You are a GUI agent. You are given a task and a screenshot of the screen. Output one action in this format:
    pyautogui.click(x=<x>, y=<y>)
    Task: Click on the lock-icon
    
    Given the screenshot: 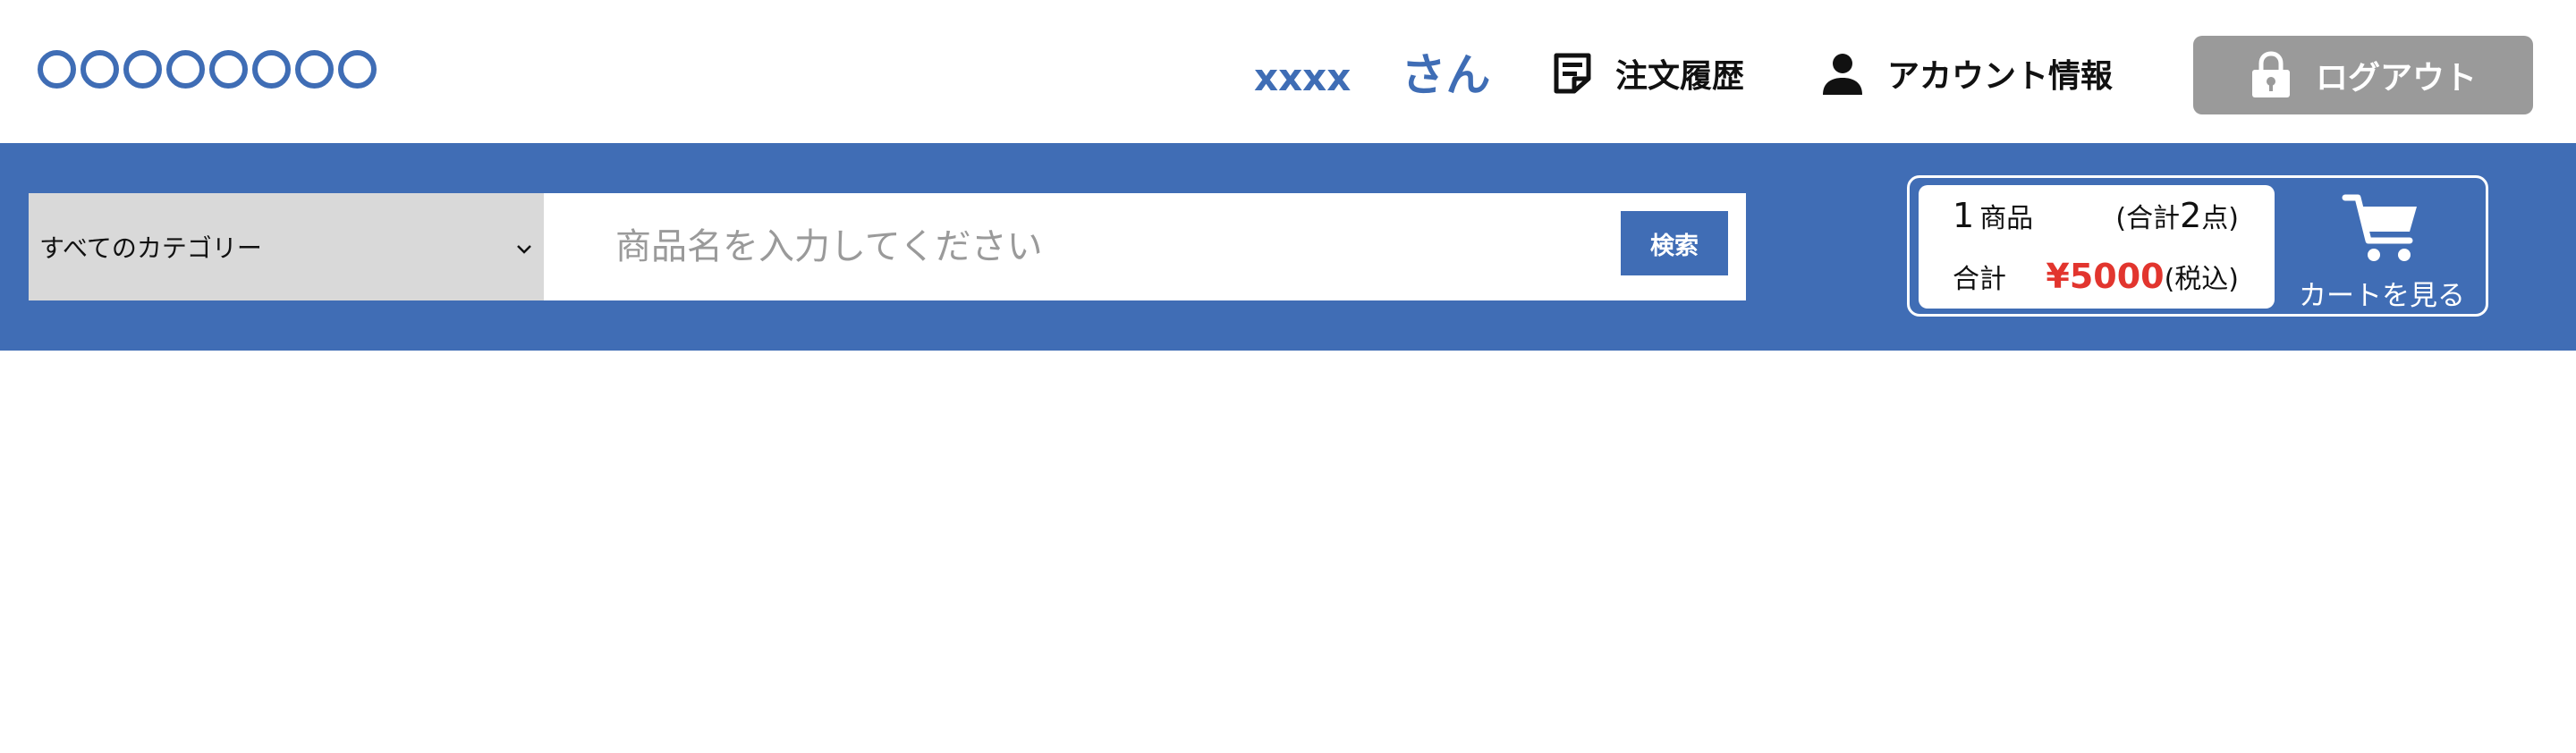 What is the action you would take?
    pyautogui.click(x=2271, y=75)
    